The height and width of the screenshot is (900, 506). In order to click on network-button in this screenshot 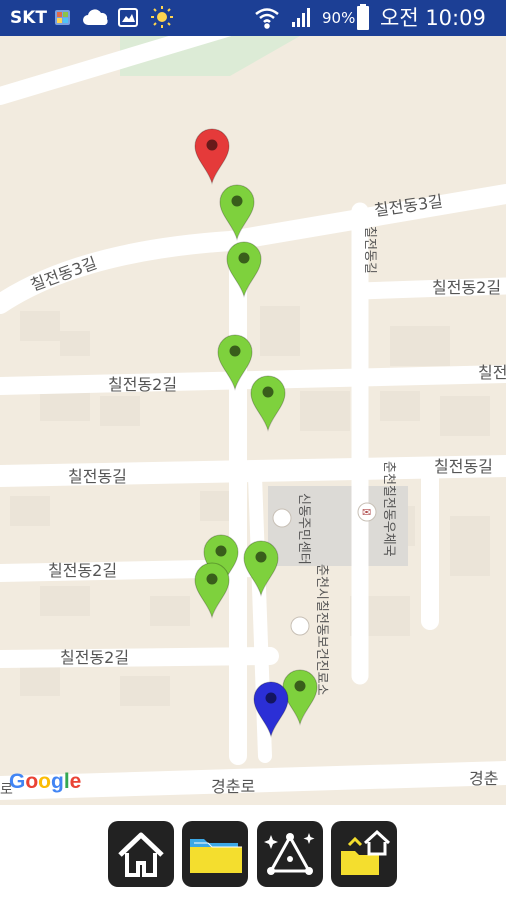, I will do `click(290, 854)`.